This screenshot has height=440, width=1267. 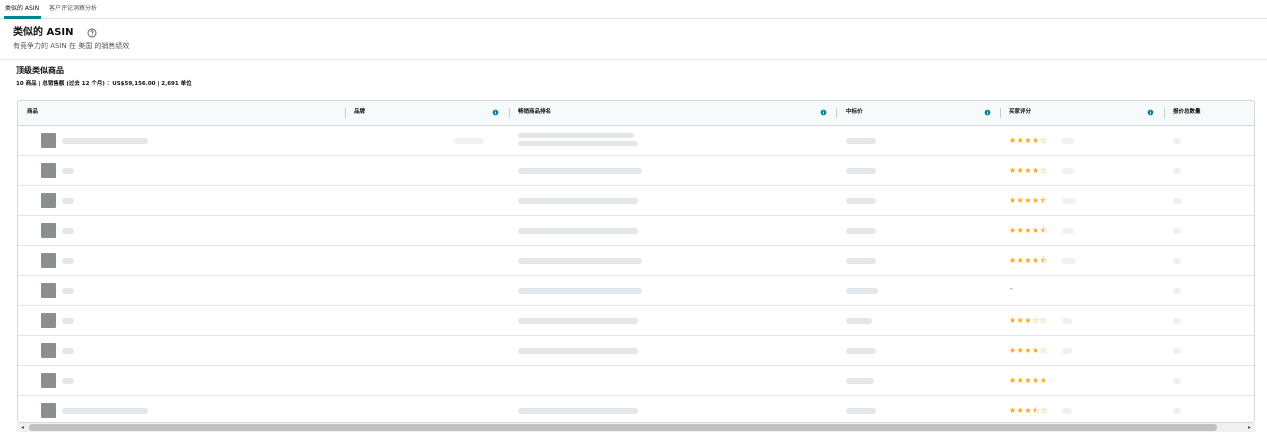 I want to click on horizontal-scrollbar: ◂ ▸, so click(x=636, y=427).